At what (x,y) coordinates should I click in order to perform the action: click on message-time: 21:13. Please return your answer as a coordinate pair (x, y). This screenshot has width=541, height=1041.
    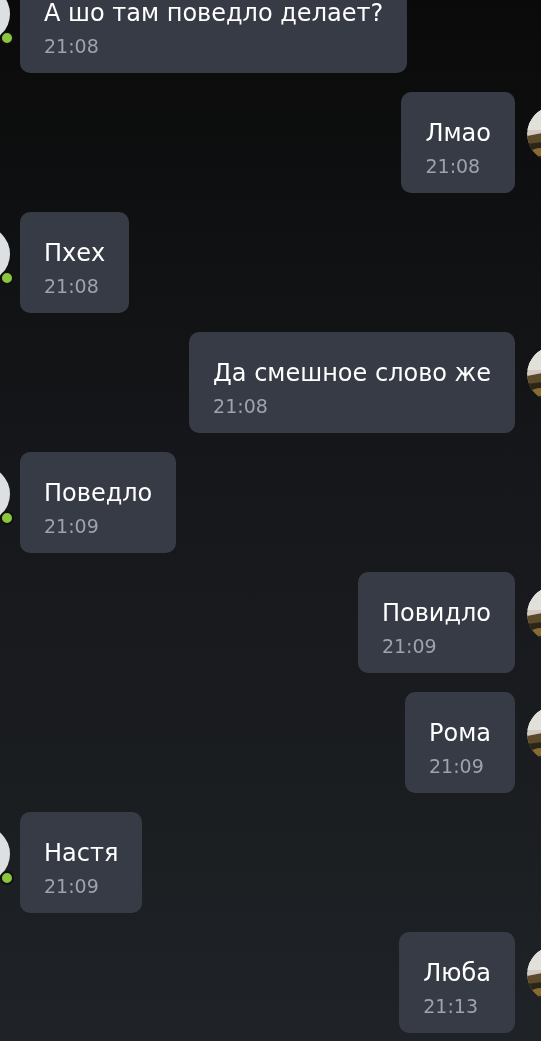
    Looking at the image, I should click on (451, 1006).